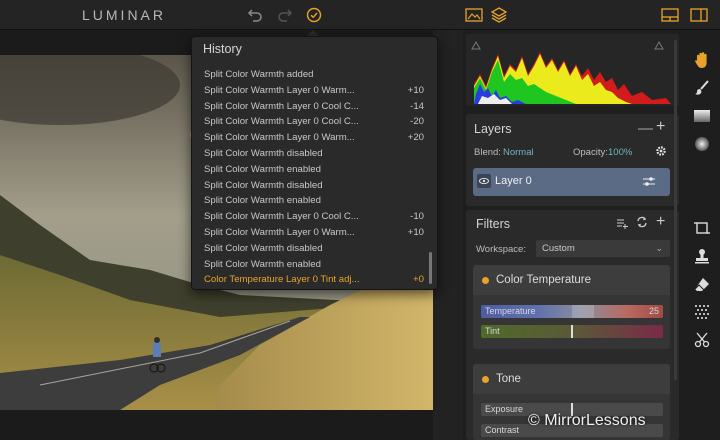 This screenshot has width=720, height=440. Describe the element at coordinates (360, 15) in the screenshot. I see `top-toolbar: LUMINAR` at that location.